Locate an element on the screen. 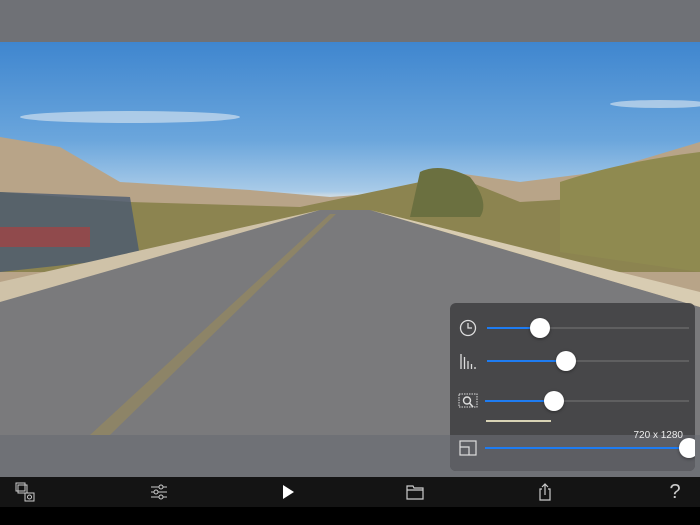 This screenshot has height=525, width=700. share-icon is located at coordinates (545, 492).